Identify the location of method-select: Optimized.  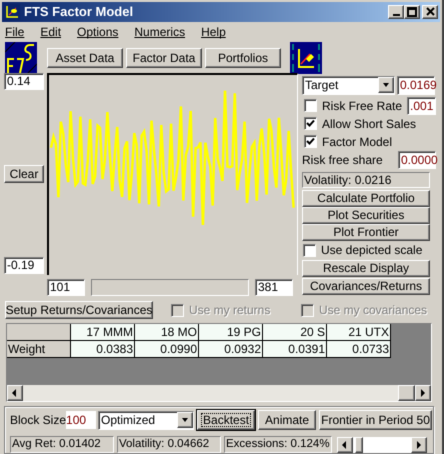
(146, 420).